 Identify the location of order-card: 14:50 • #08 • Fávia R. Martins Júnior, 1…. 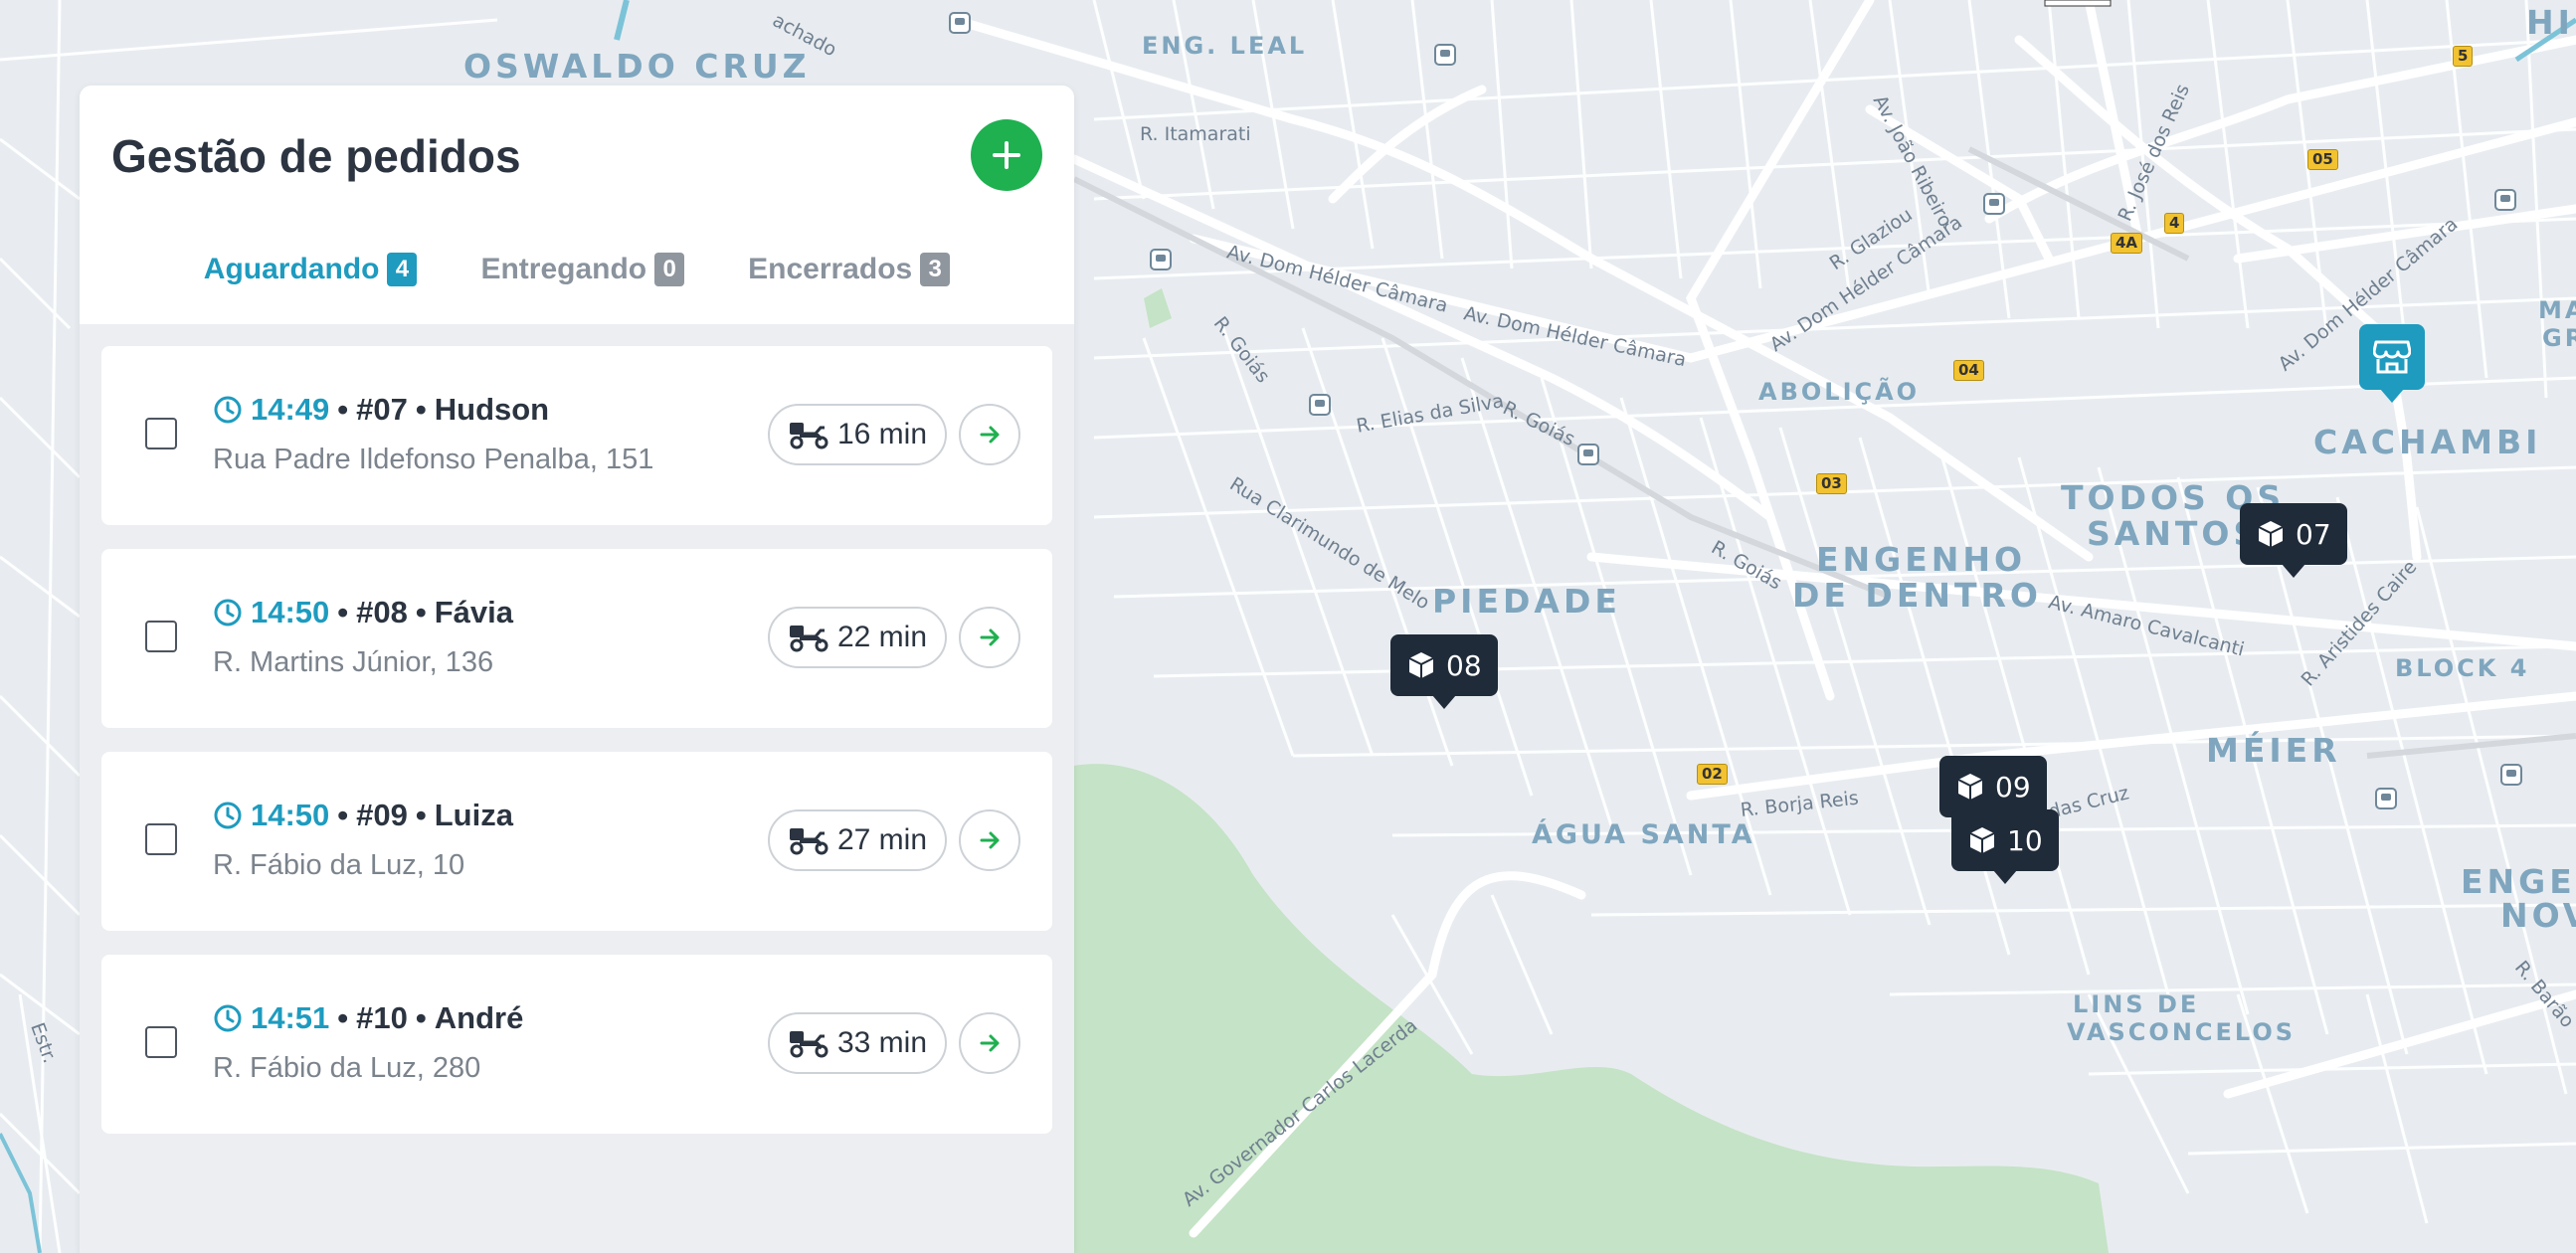
(576, 639).